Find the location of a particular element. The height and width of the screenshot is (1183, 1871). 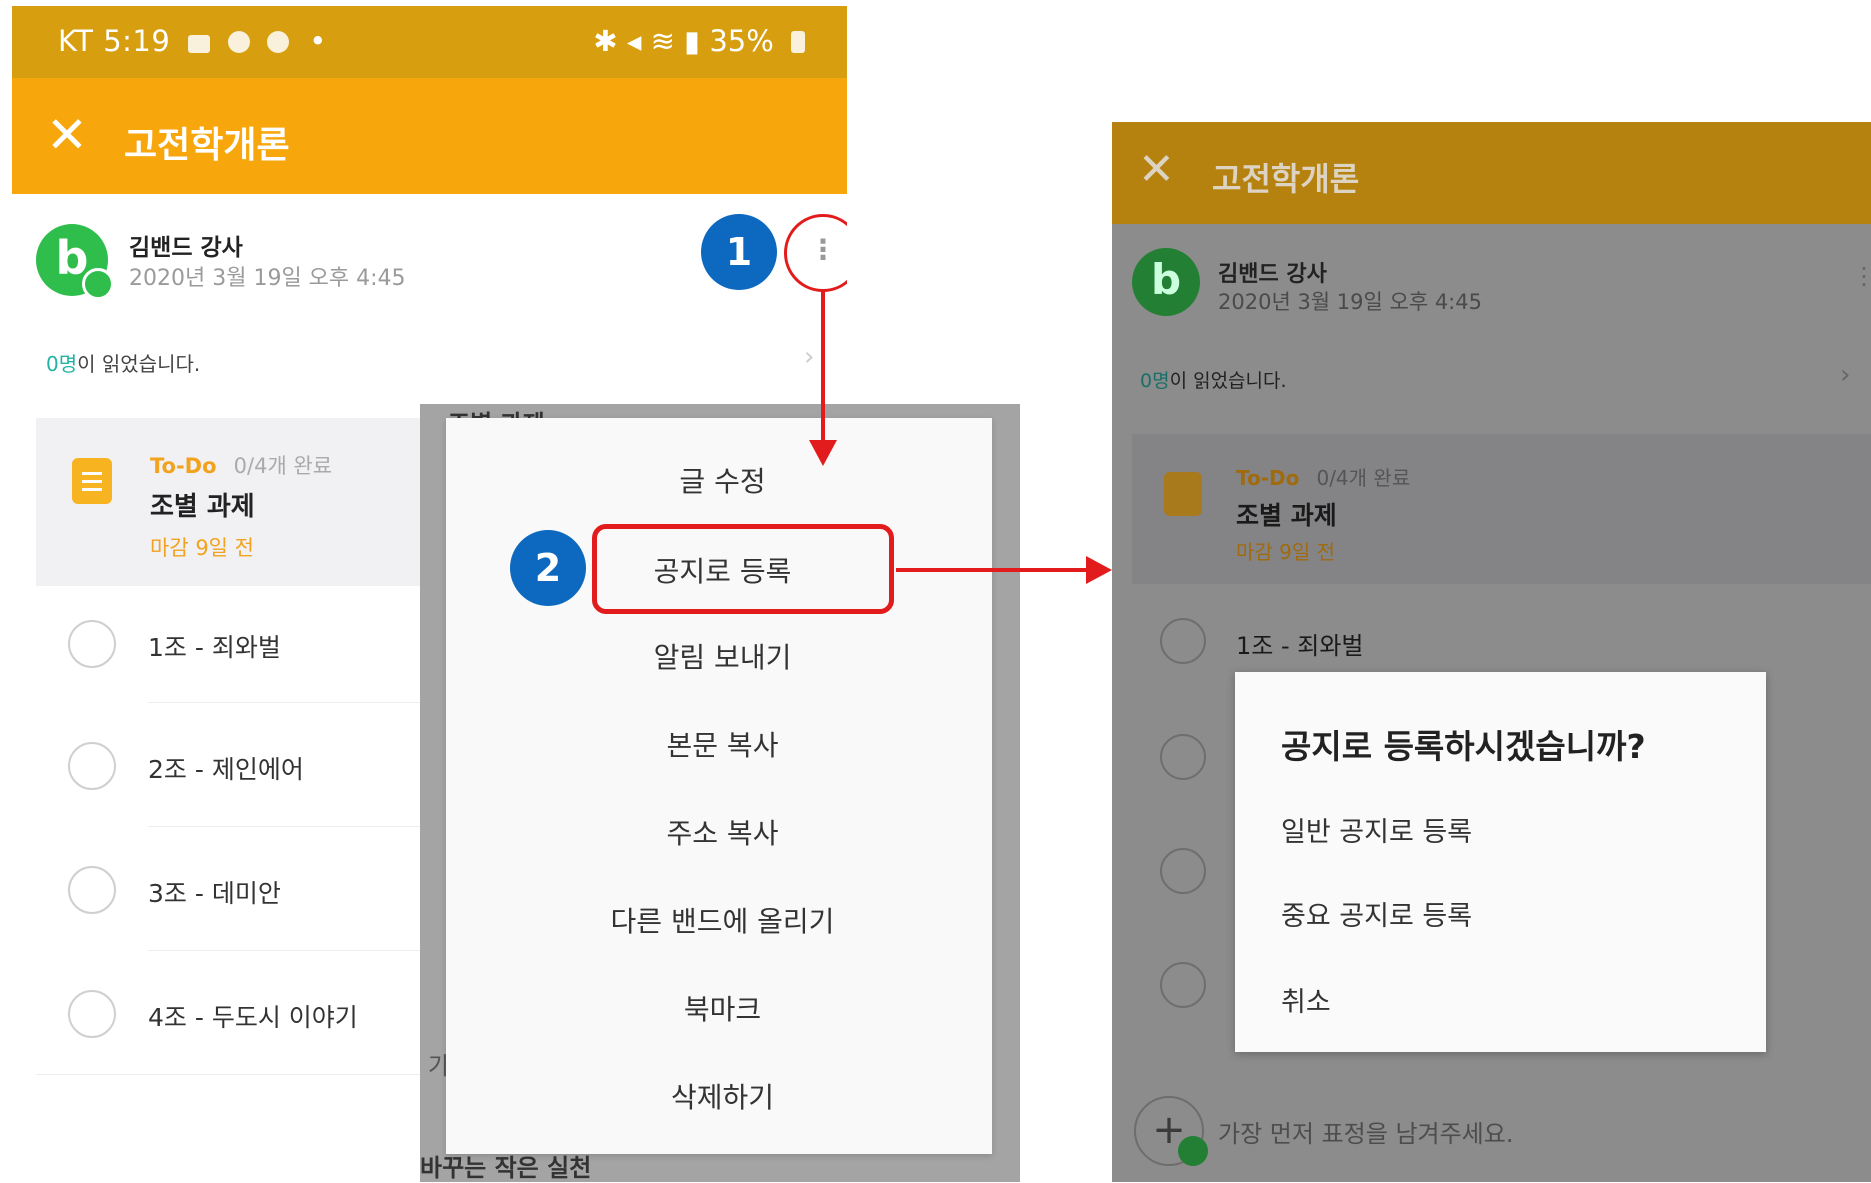

dialog-option-important: 중요 공지로 등록 is located at coordinates (1376, 913).